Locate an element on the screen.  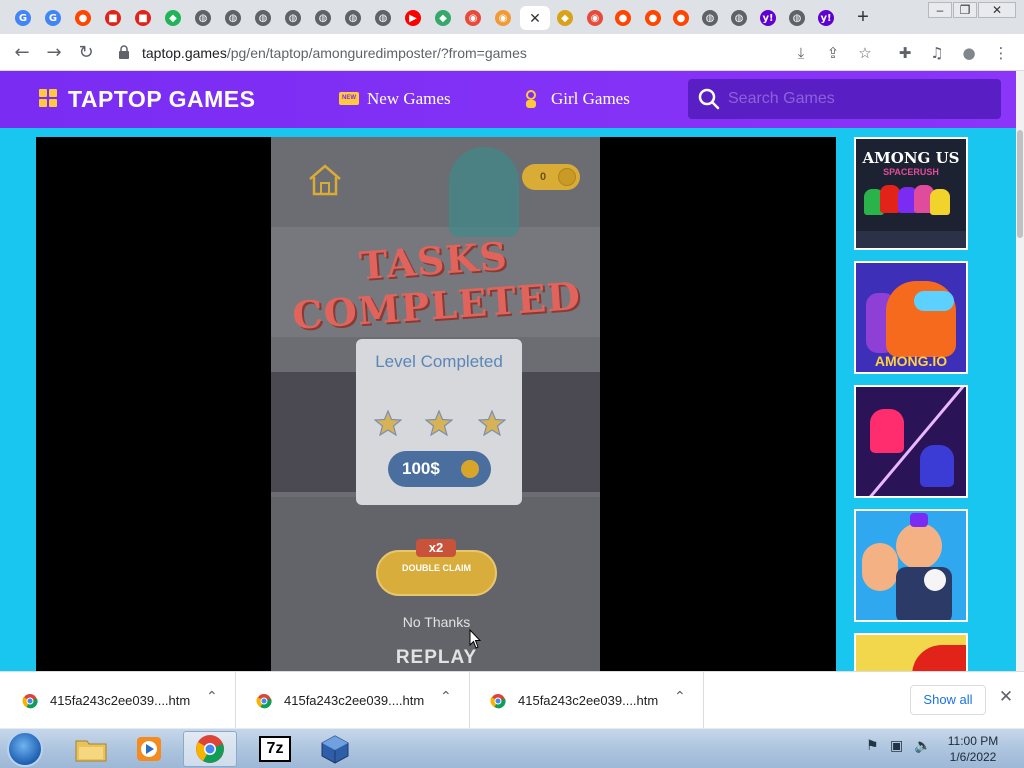
media-control-icon: ♫ is located at coordinates (937, 53).